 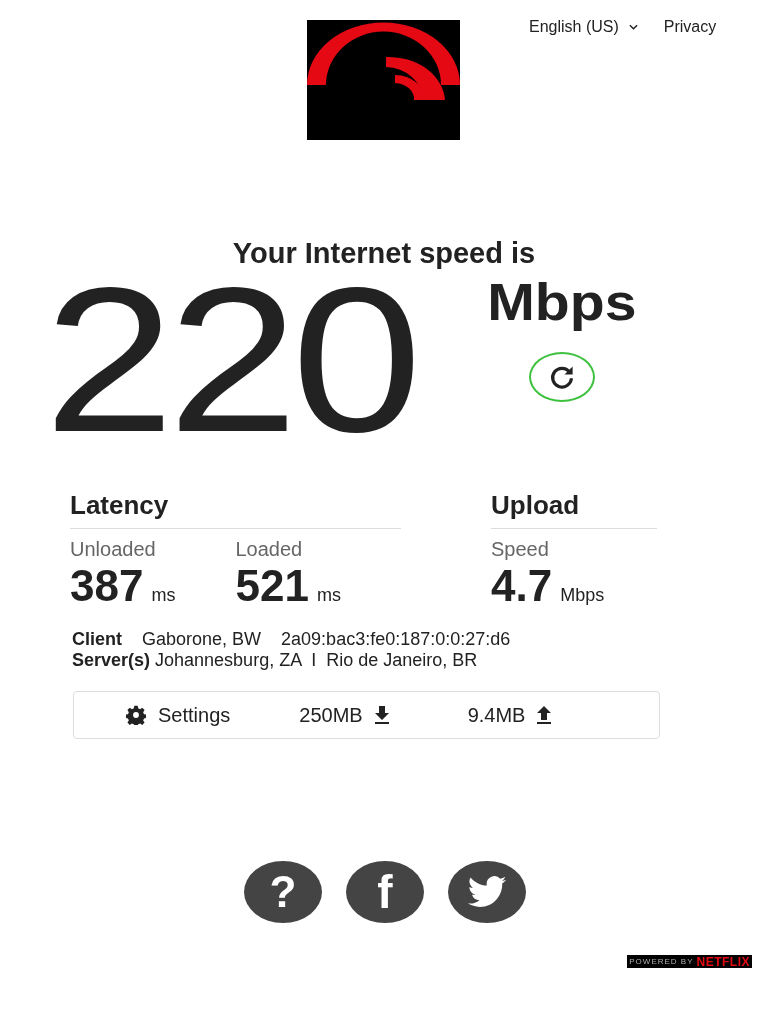 I want to click on caret-icon, so click(x=633, y=27).